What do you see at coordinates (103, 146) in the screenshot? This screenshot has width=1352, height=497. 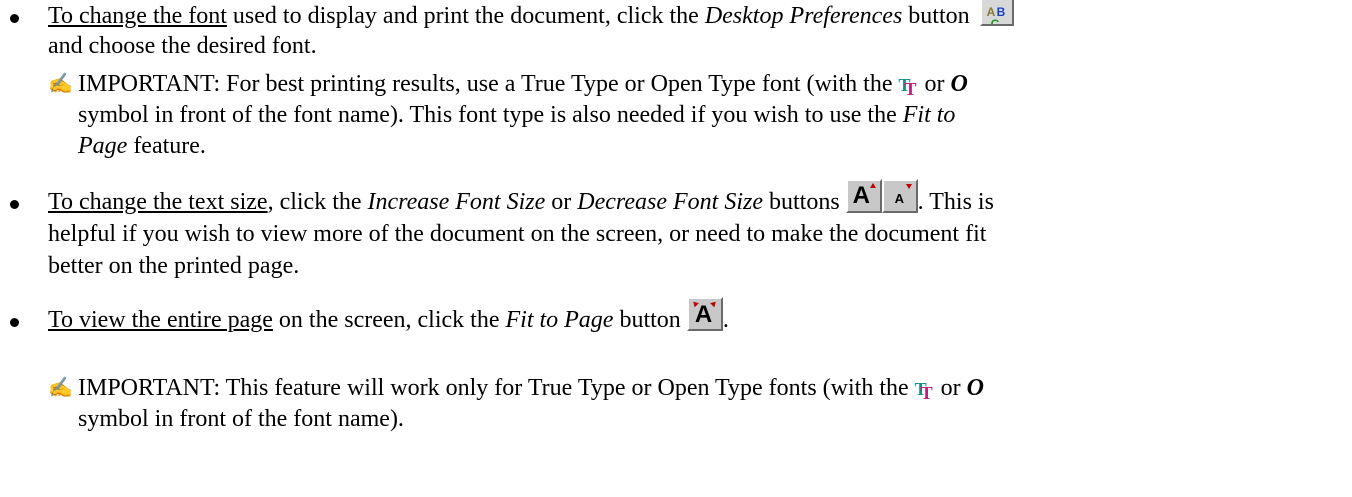 I see `emphasis-text: Page` at bounding box center [103, 146].